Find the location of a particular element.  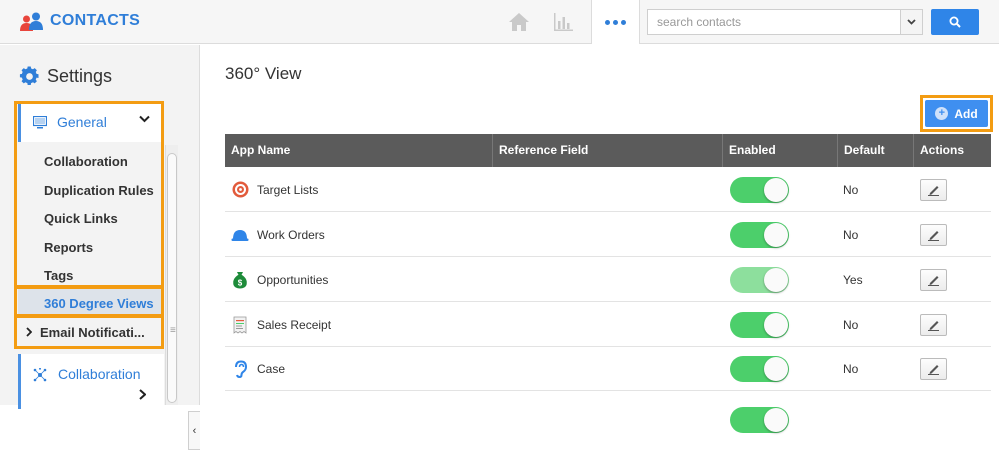

network-icon is located at coordinates (40, 375).